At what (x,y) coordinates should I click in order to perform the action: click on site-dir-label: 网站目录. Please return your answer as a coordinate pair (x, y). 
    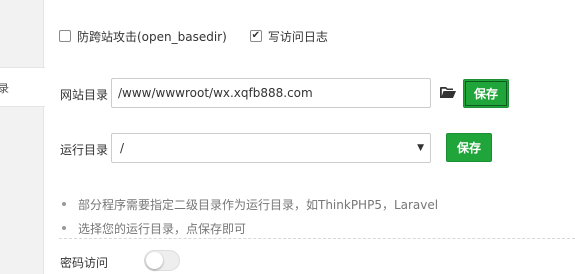
    Looking at the image, I should click on (84, 95).